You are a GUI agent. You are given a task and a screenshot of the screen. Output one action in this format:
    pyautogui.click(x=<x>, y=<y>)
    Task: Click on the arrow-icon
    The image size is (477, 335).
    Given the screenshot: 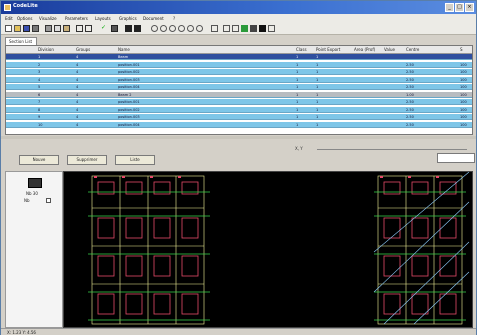 What is the action you would take?
    pyautogui.click(x=214, y=28)
    